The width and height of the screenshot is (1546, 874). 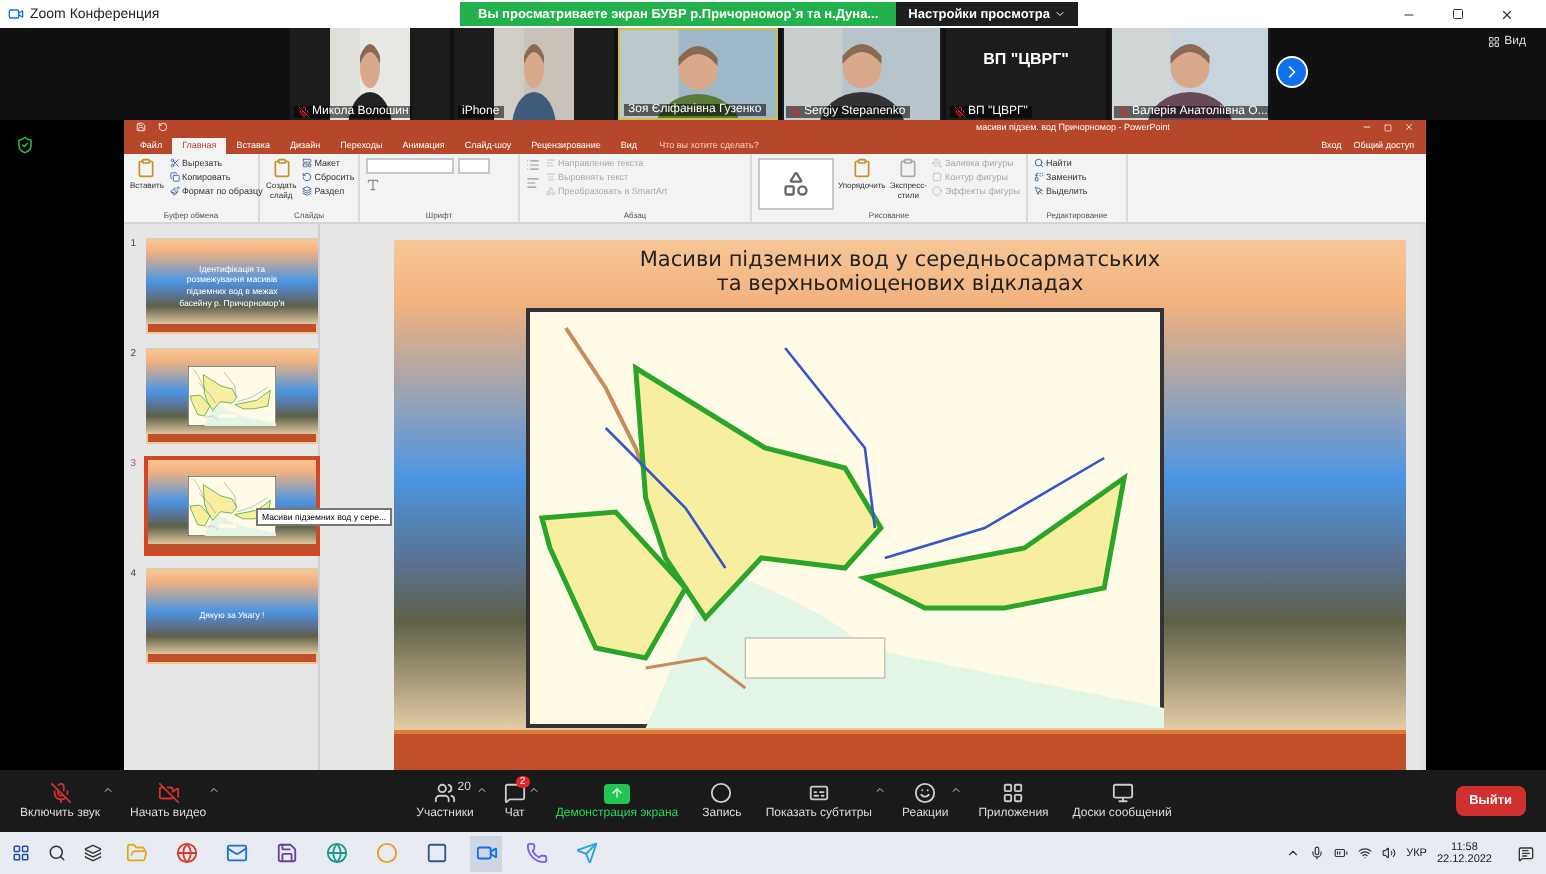 What do you see at coordinates (486, 853) in the screenshot?
I see `video-camera-icon` at bounding box center [486, 853].